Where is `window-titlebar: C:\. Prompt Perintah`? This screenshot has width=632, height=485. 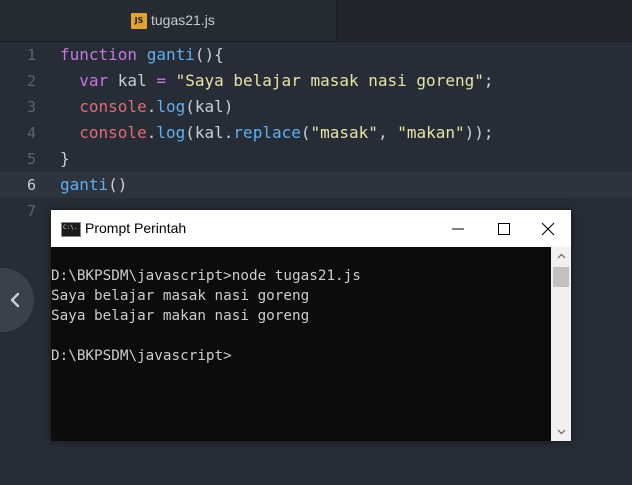
window-titlebar: C:\. Prompt Perintah is located at coordinates (311, 228).